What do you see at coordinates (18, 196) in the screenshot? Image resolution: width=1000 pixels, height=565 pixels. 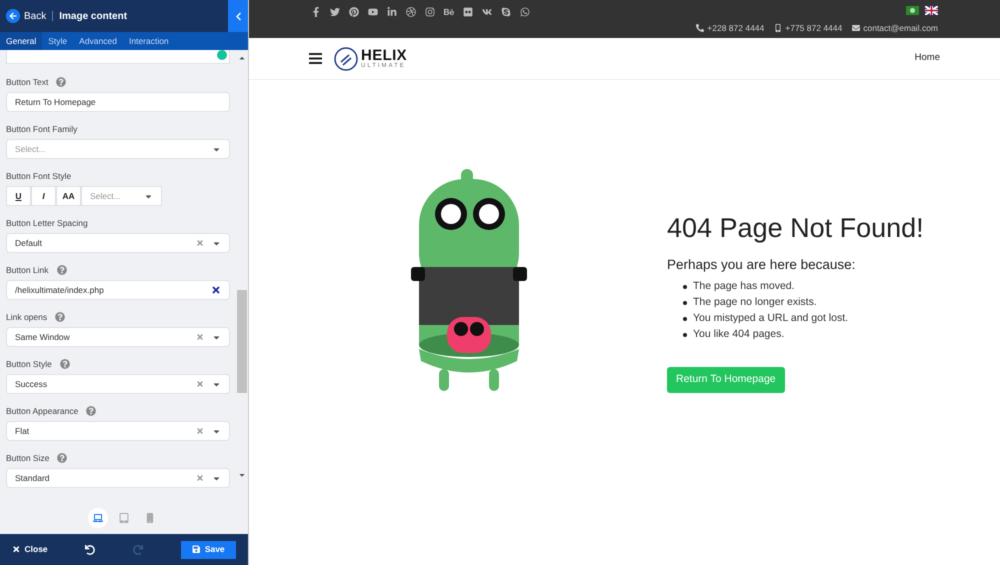 I see `font-style-button: U` at bounding box center [18, 196].